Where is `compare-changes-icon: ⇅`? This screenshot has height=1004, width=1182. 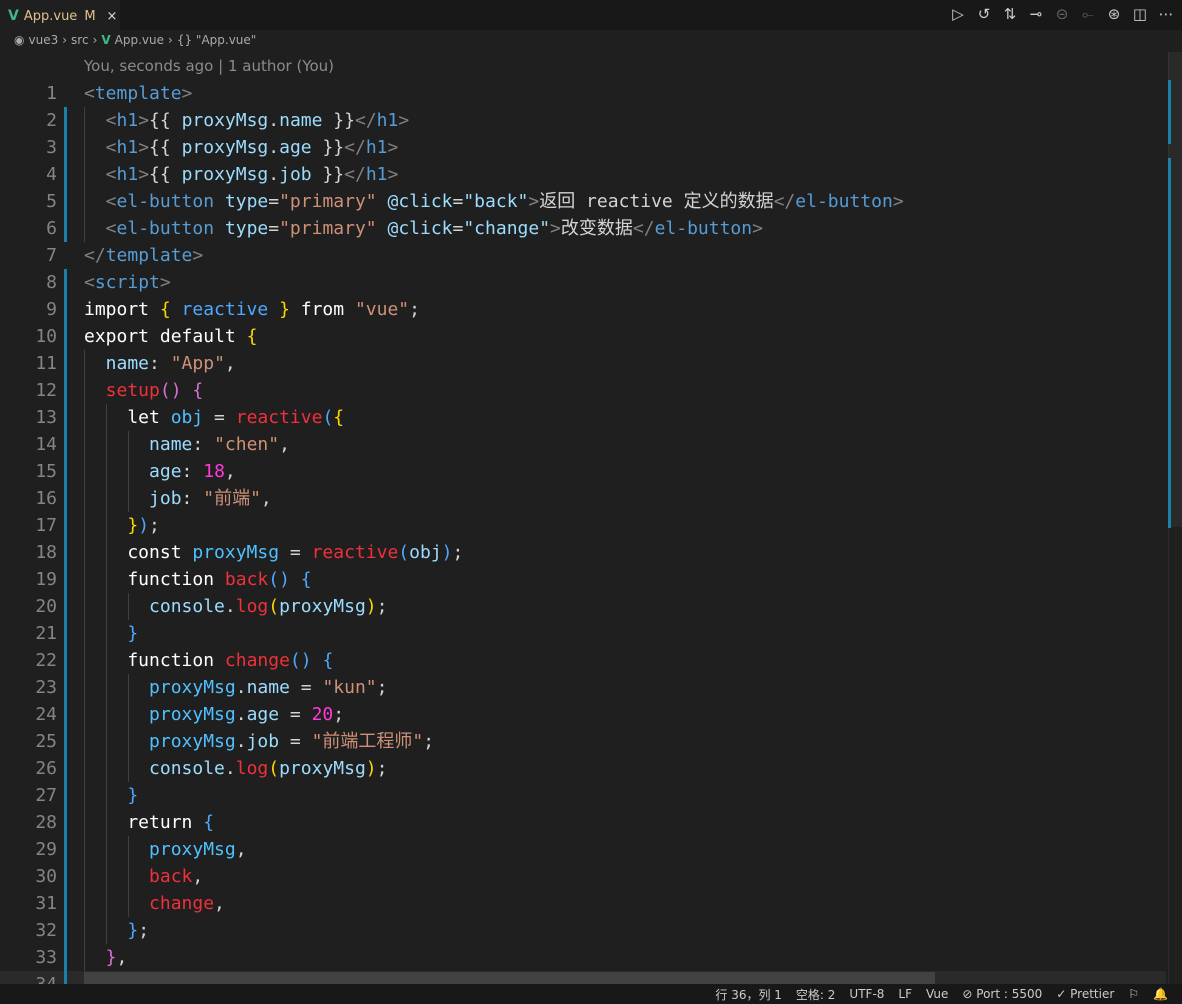 compare-changes-icon: ⇅ is located at coordinates (1010, 14).